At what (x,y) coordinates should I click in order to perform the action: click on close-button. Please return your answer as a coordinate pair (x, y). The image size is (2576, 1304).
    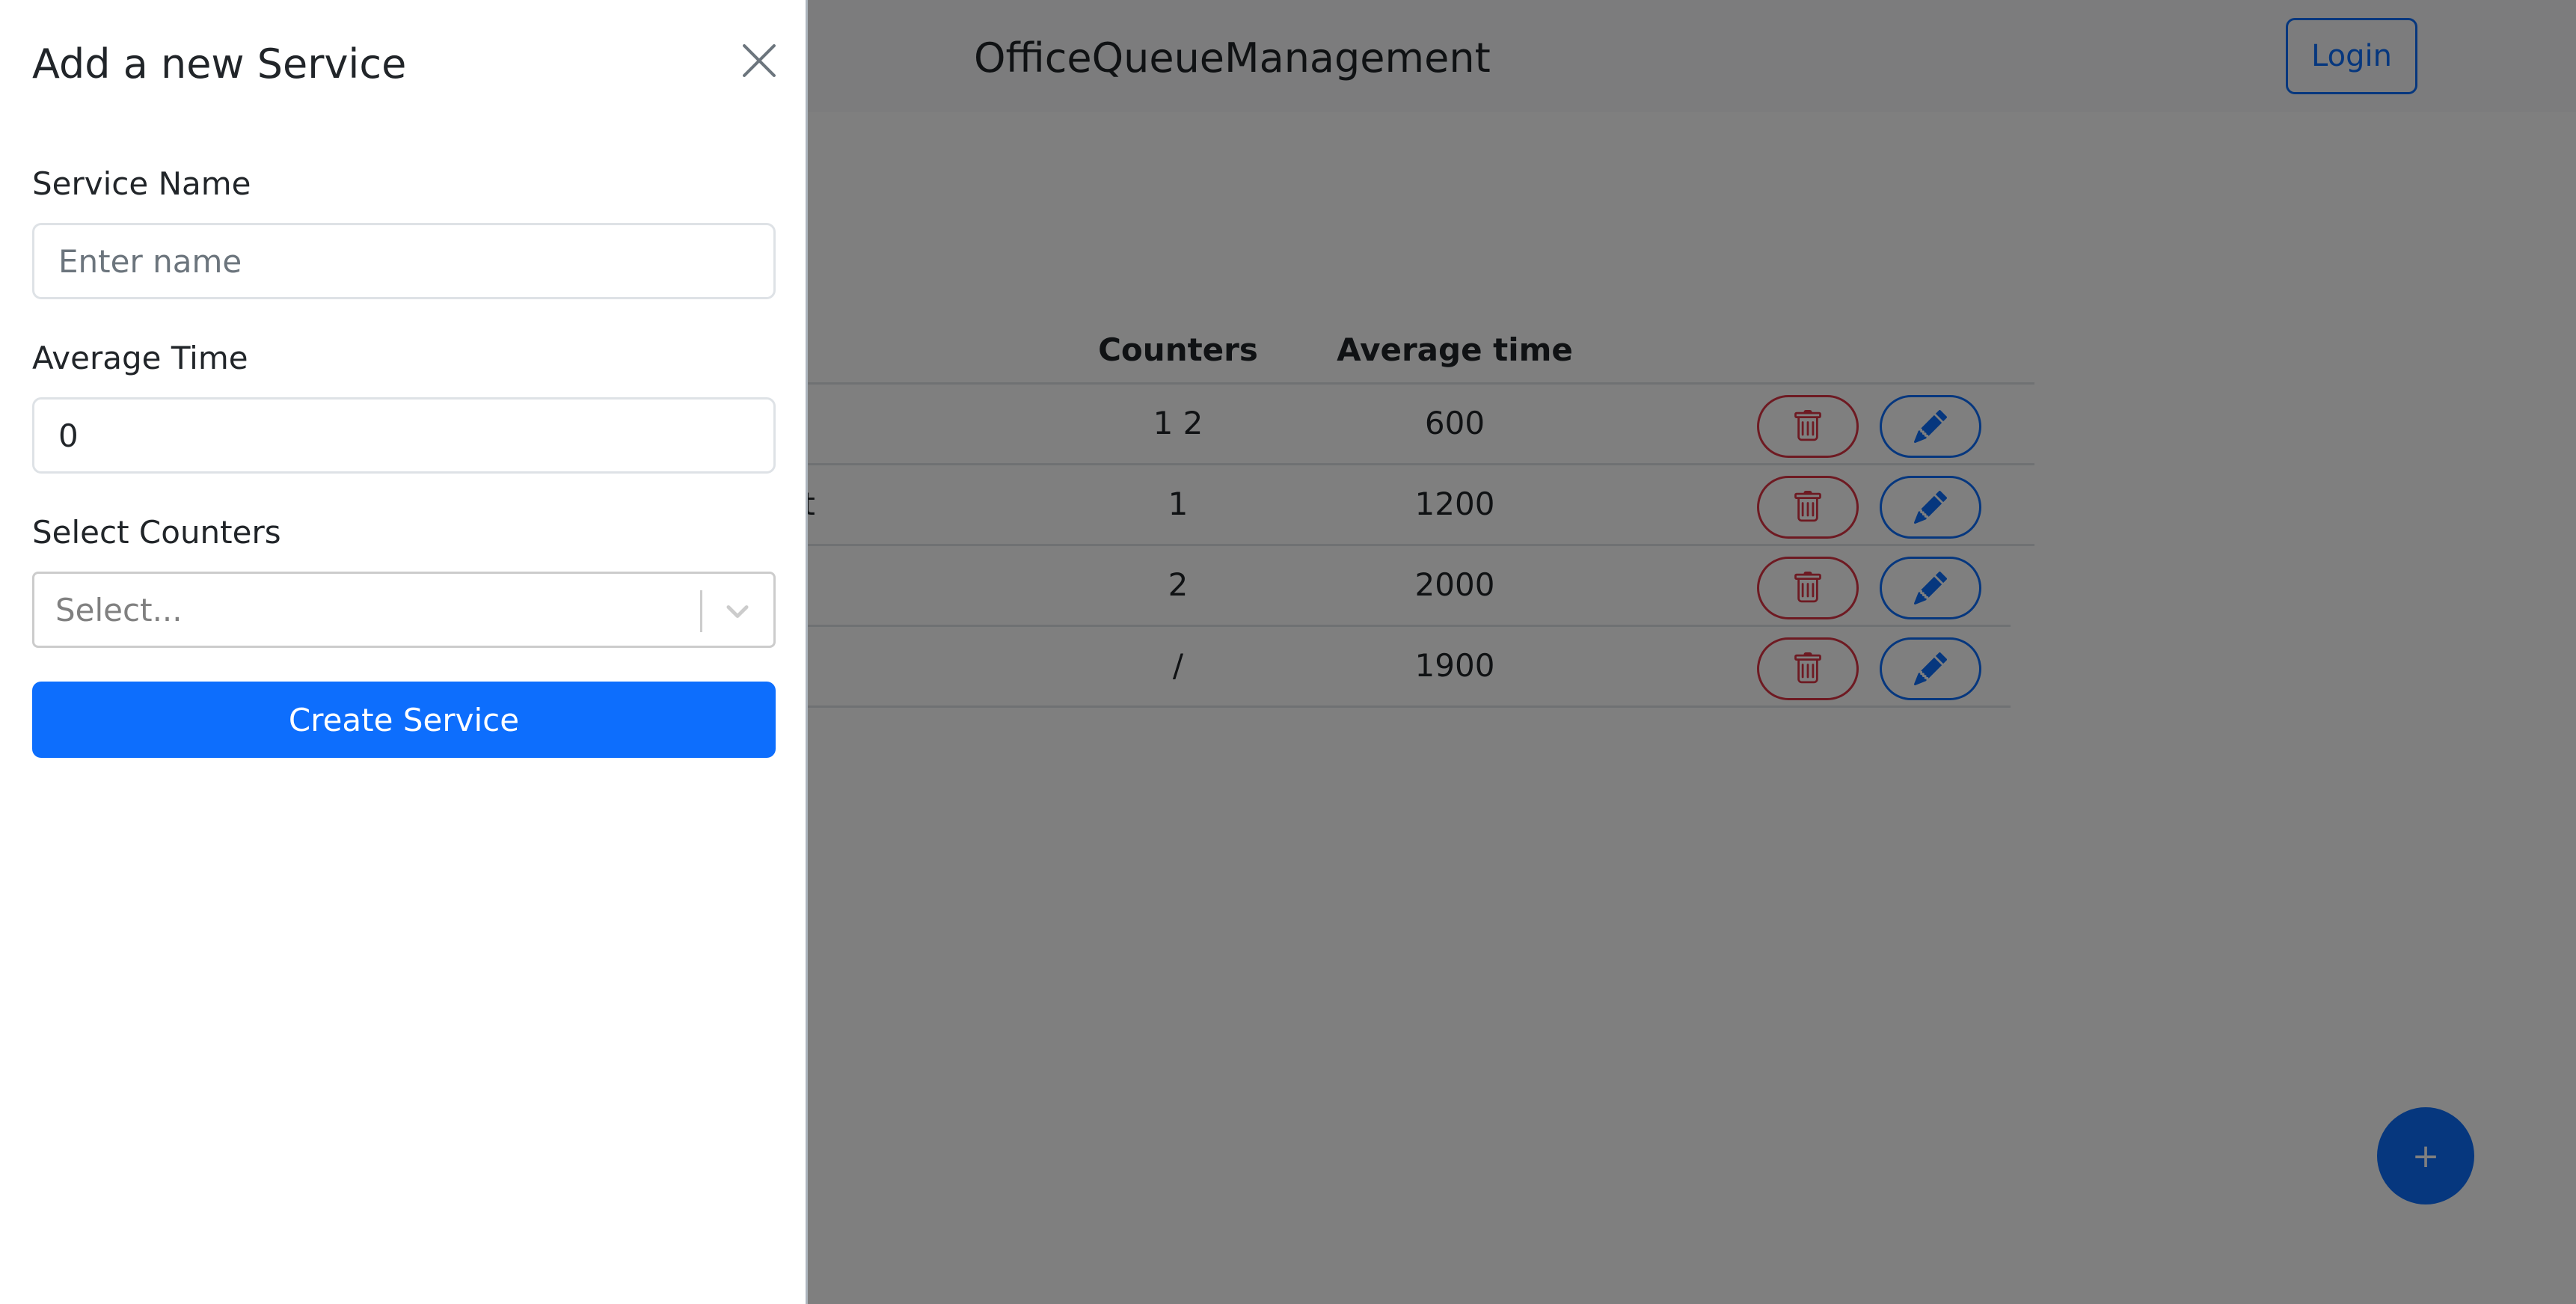
    Looking at the image, I should click on (759, 60).